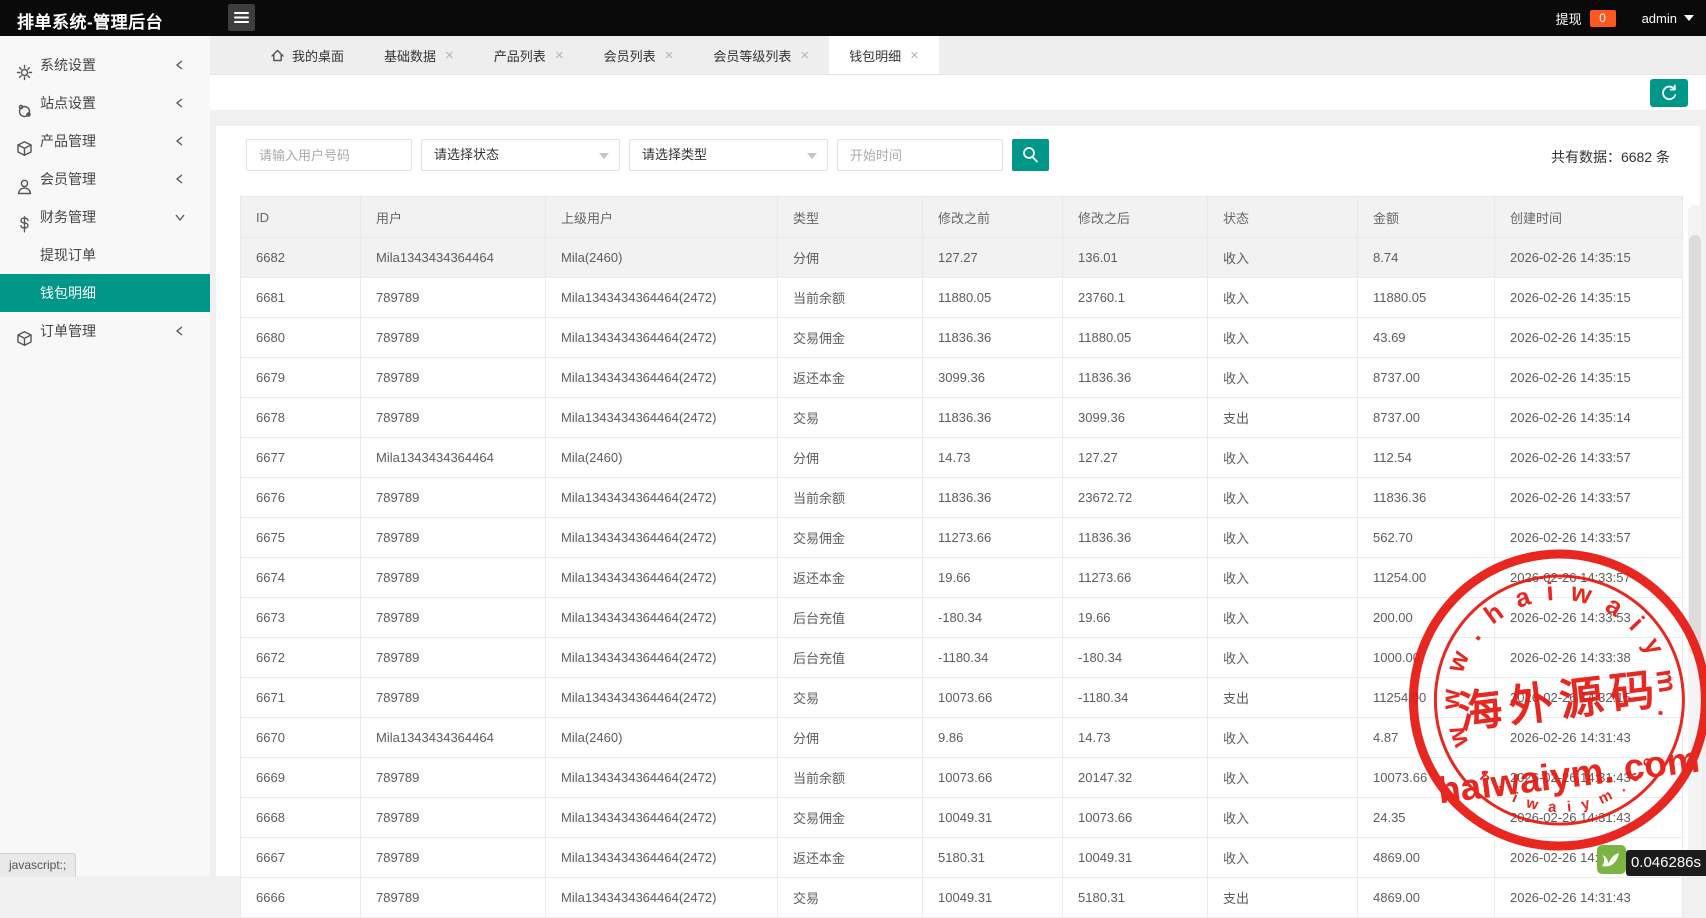 The width and height of the screenshot is (1706, 918). What do you see at coordinates (329, 155) in the screenshot?
I see `user-number-input` at bounding box center [329, 155].